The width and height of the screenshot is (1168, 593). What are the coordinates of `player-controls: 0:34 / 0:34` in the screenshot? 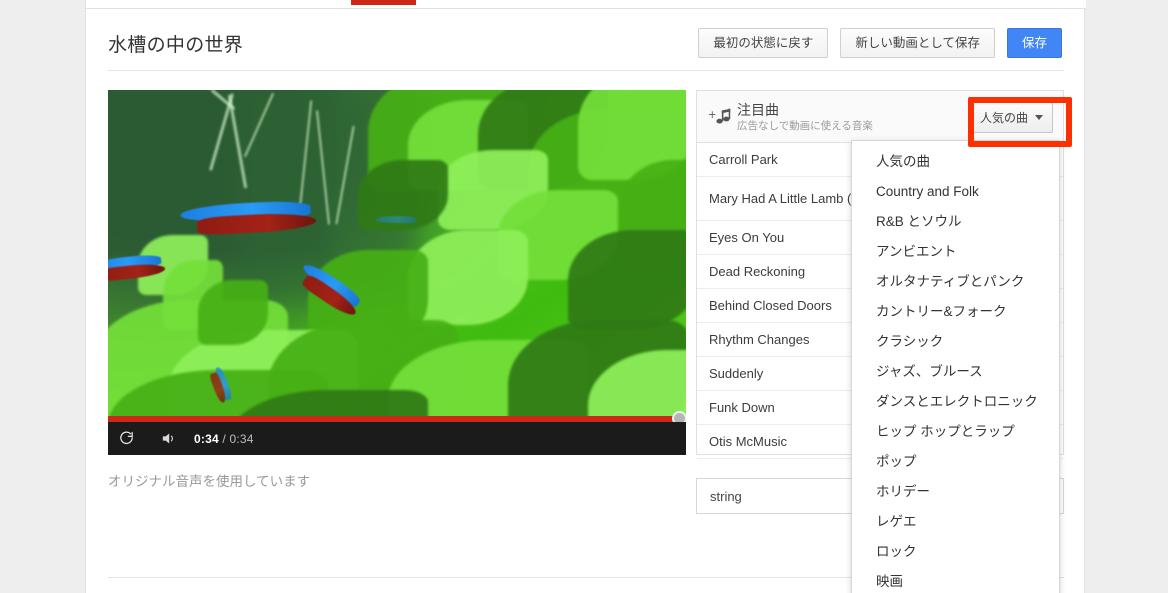 It's located at (397, 438).